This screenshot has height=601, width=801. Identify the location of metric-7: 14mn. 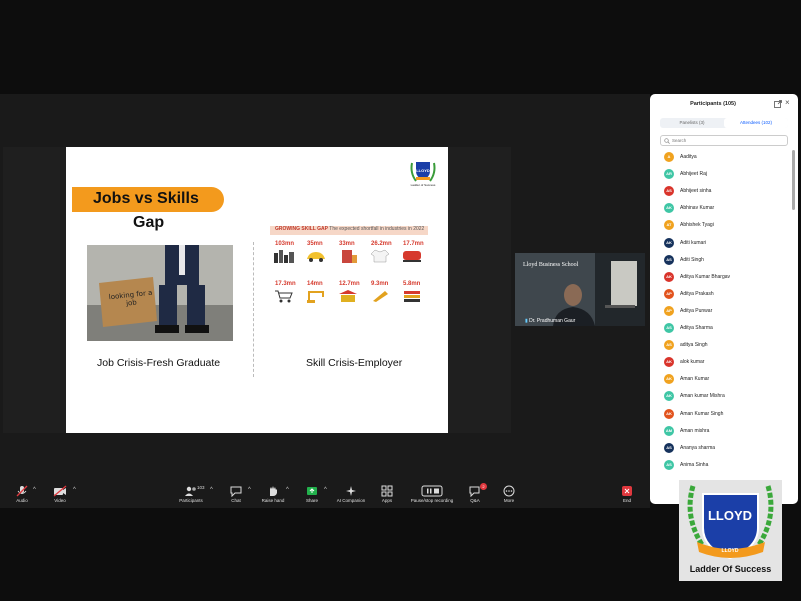
(315, 284).